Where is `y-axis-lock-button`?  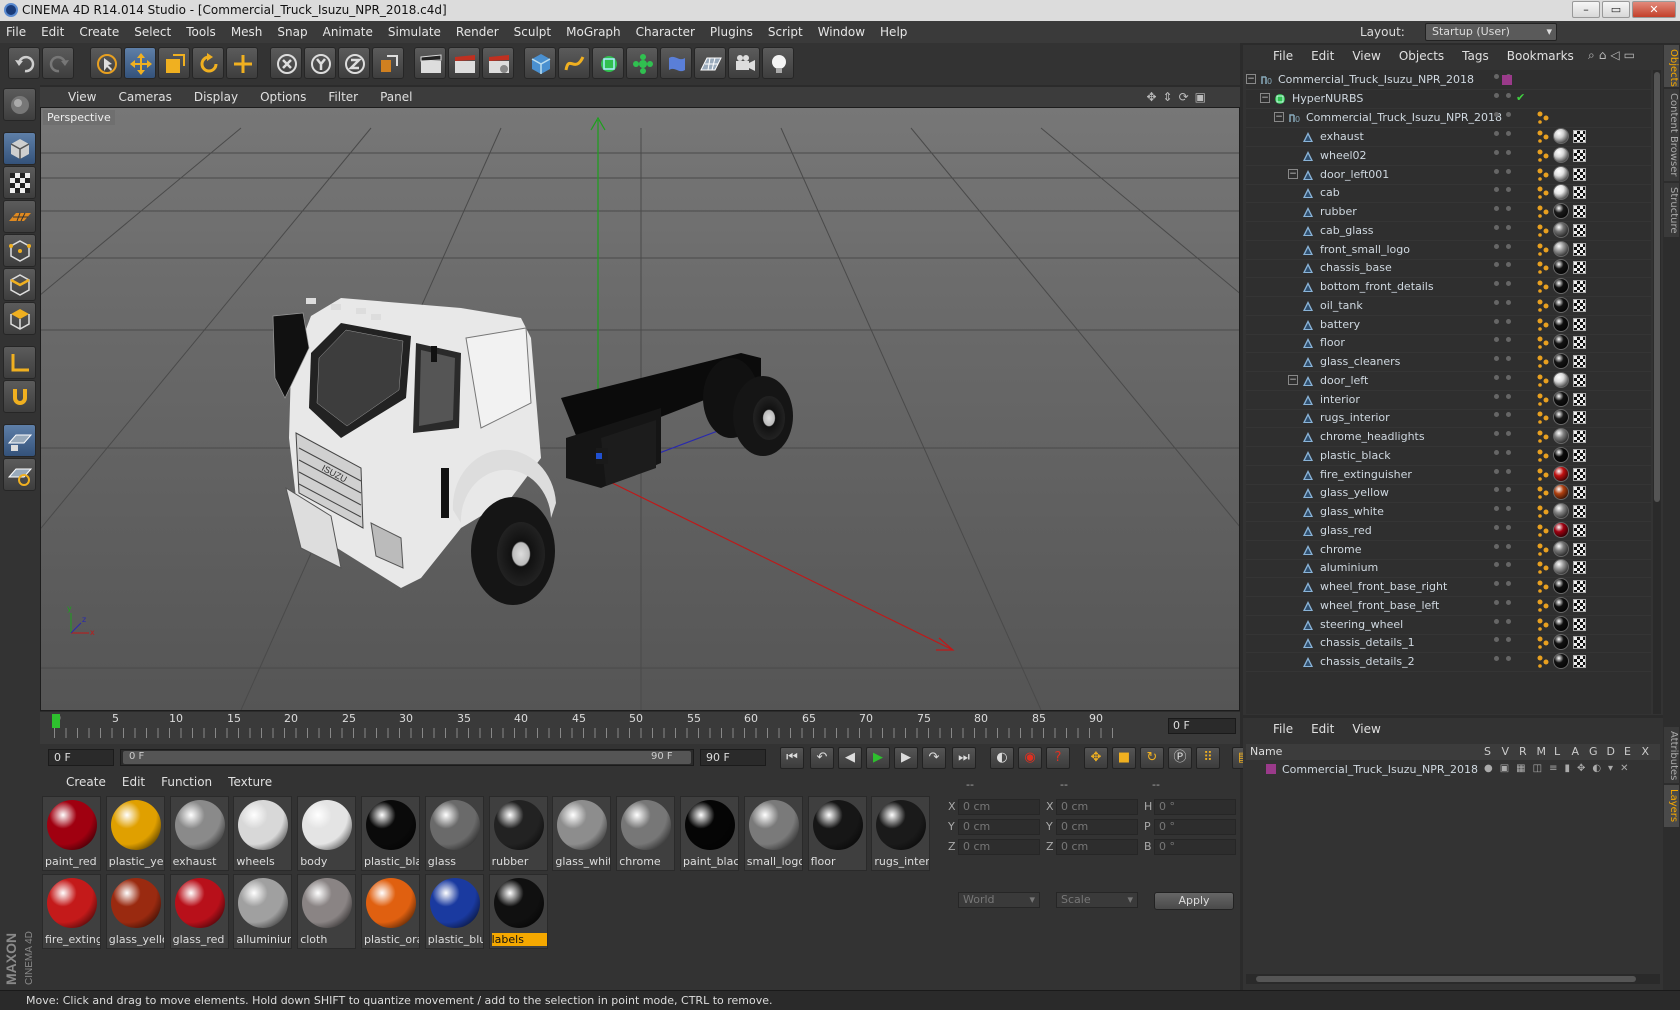
y-axis-lock-button is located at coordinates (320, 63).